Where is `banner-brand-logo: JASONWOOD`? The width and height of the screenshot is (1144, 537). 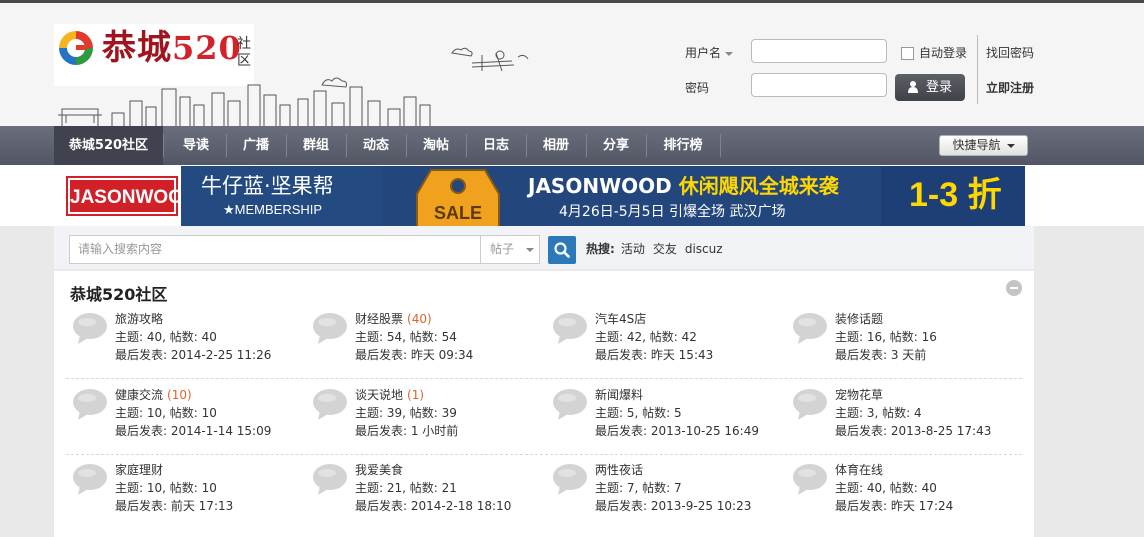
banner-brand-logo: JASONWOOD is located at coordinates (132, 196).